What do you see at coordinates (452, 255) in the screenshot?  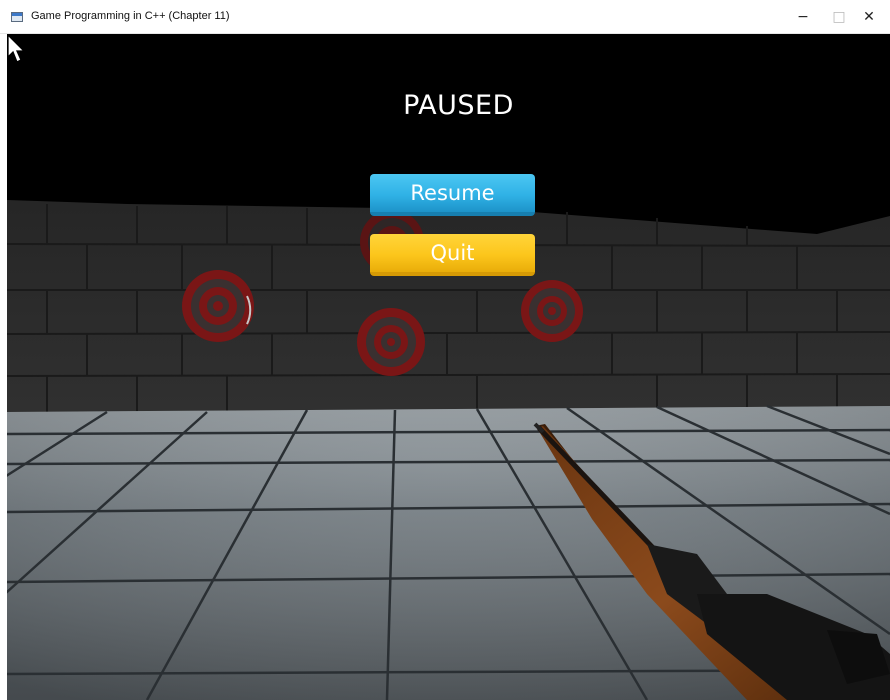 I see `quit-button: Quit` at bounding box center [452, 255].